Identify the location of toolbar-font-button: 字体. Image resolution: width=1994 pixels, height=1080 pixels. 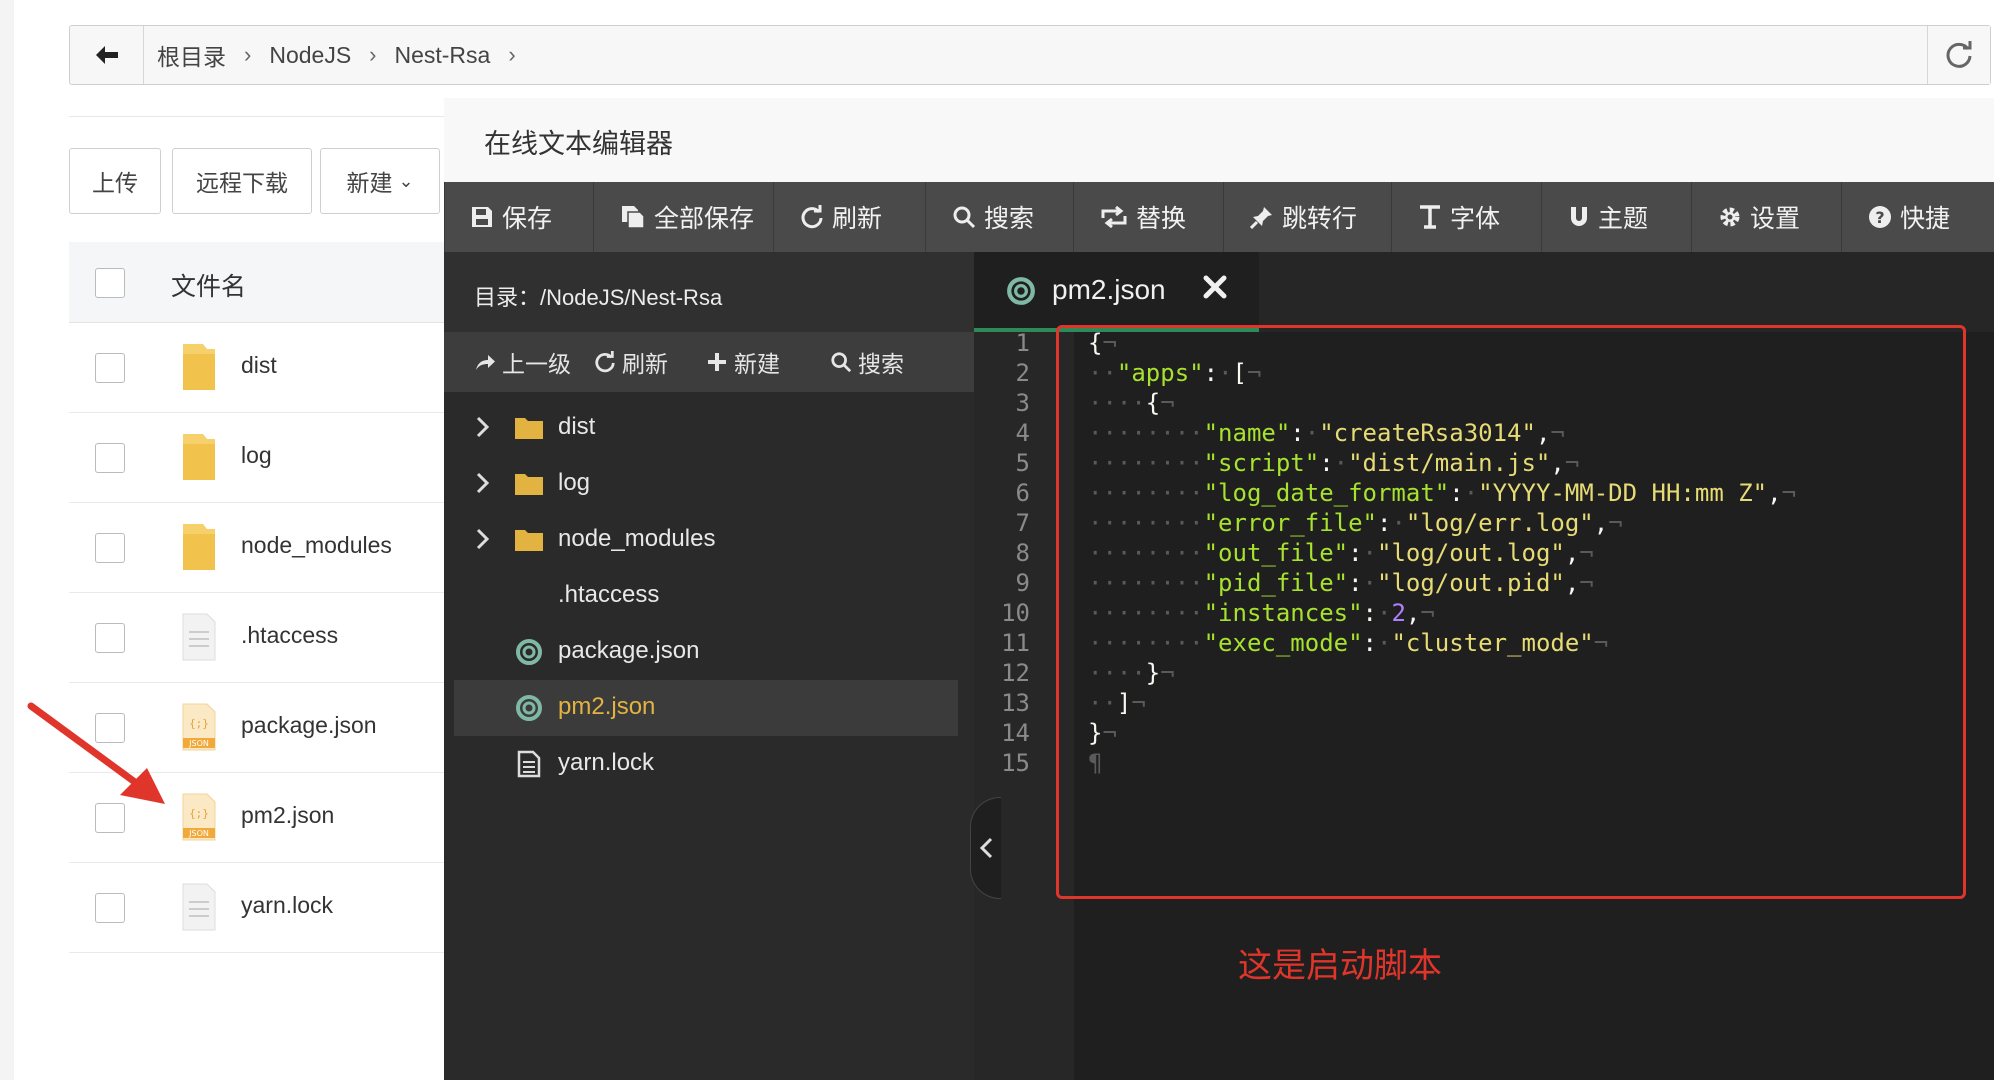
(1467, 217).